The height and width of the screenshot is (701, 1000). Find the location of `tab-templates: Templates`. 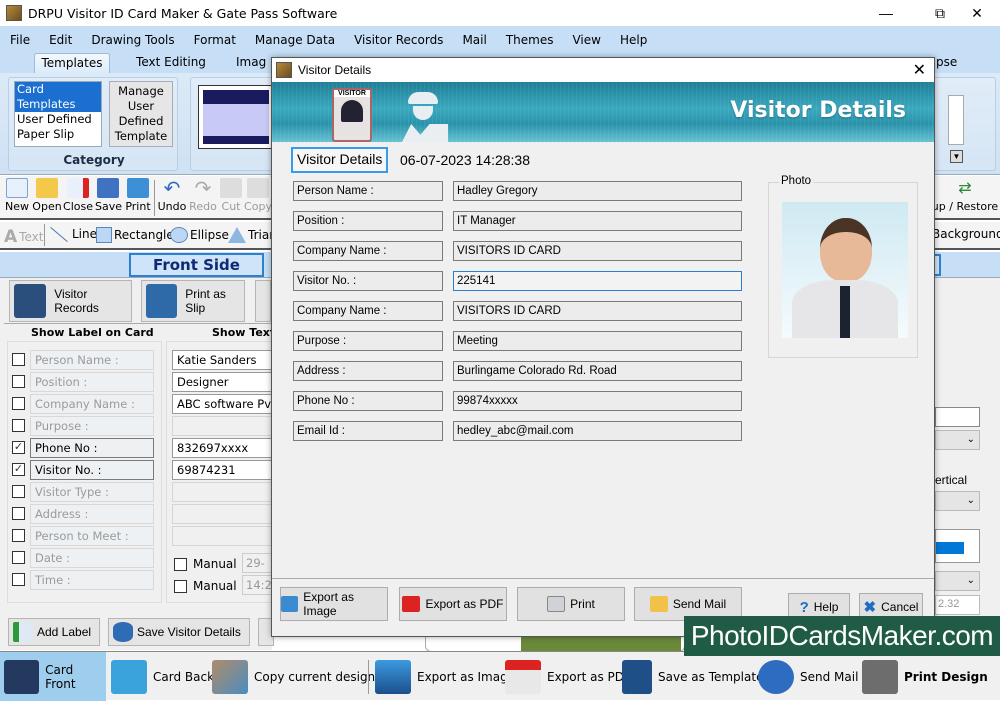

tab-templates: Templates is located at coordinates (72, 63).